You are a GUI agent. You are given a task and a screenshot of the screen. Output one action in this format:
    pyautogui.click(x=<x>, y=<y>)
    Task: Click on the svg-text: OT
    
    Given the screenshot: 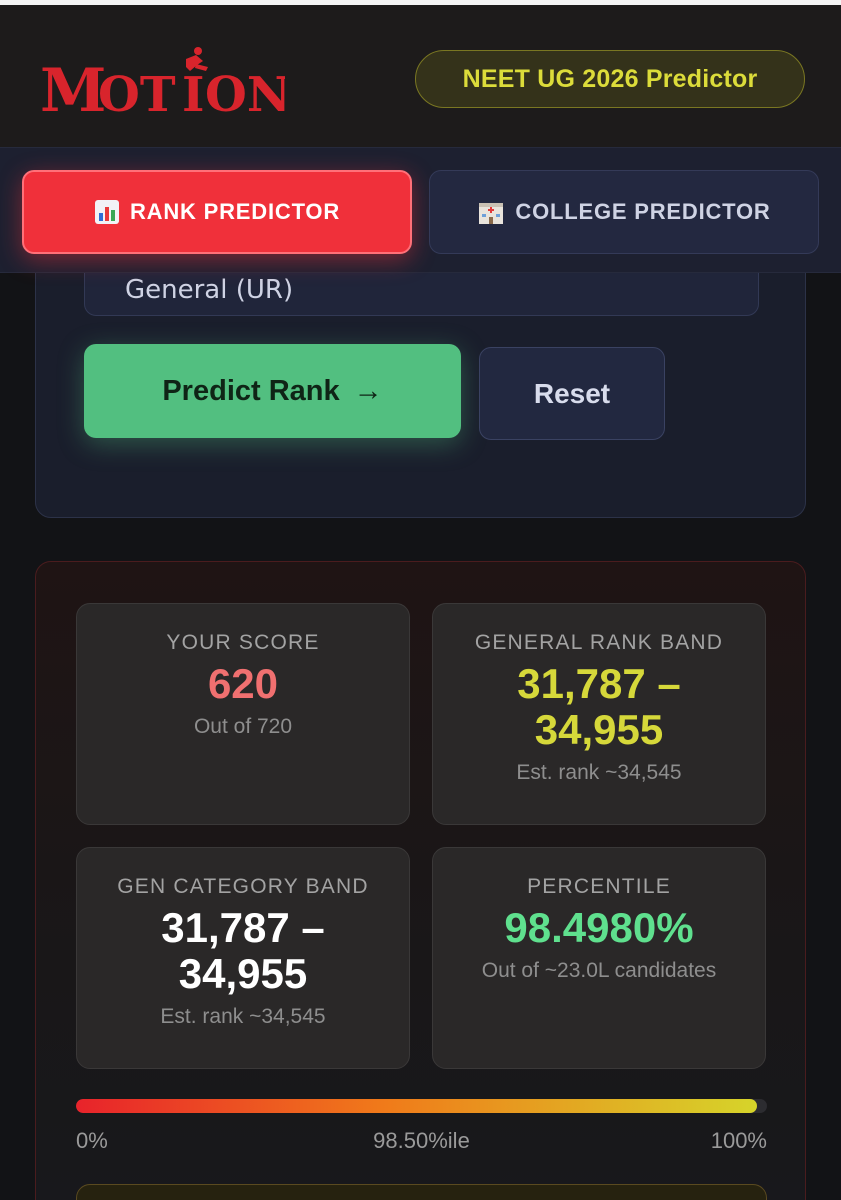 What is the action you would take?
    pyautogui.click(x=137, y=93)
    